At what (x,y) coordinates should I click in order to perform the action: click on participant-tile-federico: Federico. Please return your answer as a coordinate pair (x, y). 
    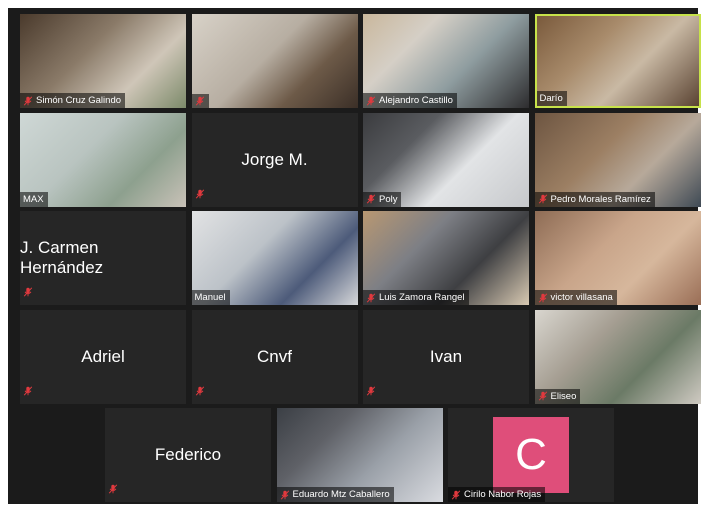
    Looking at the image, I should click on (188, 455).